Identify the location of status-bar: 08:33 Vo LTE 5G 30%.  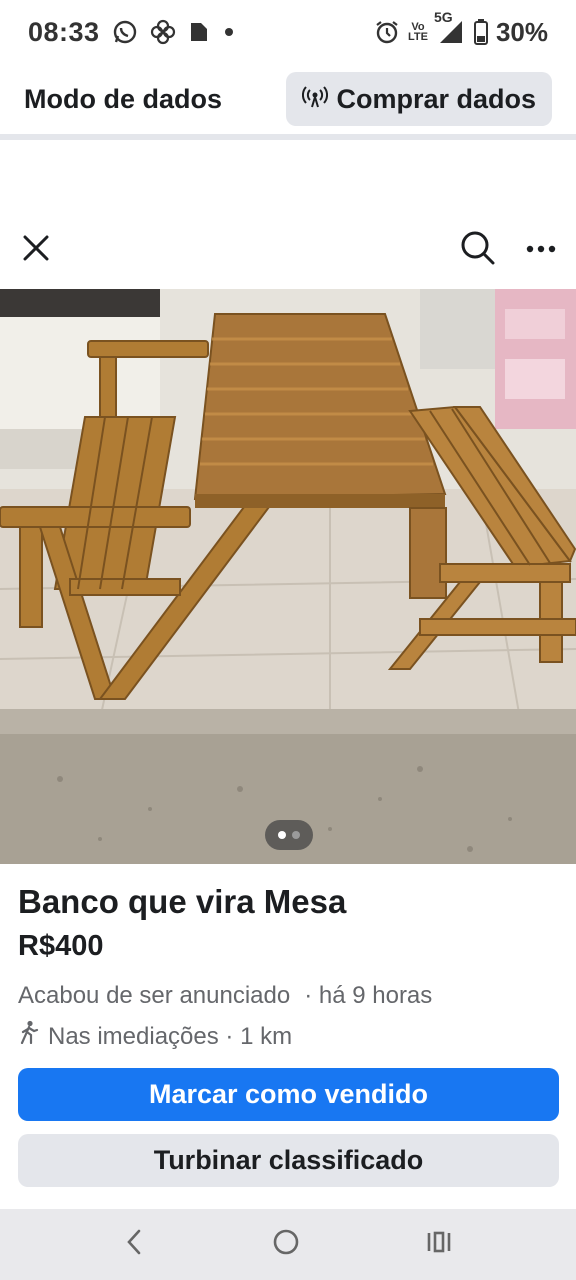
(288, 32).